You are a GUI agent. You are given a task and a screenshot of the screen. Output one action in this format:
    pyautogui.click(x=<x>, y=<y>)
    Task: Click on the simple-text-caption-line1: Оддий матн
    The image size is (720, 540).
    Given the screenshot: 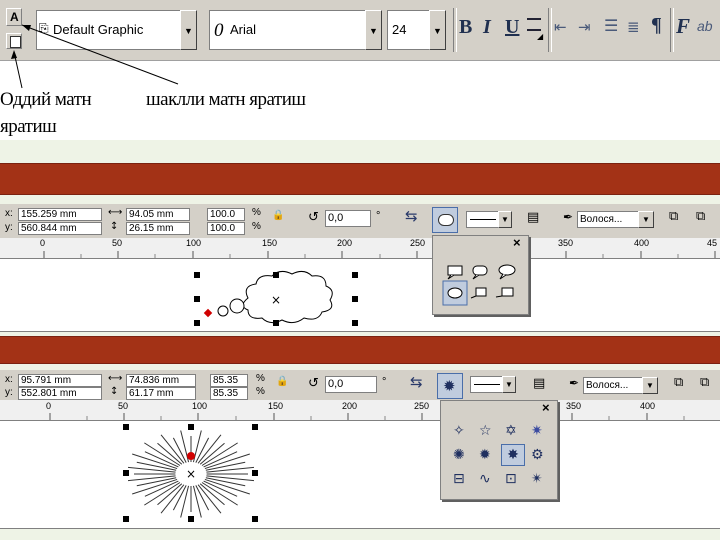 What is the action you would take?
    pyautogui.click(x=46, y=99)
    